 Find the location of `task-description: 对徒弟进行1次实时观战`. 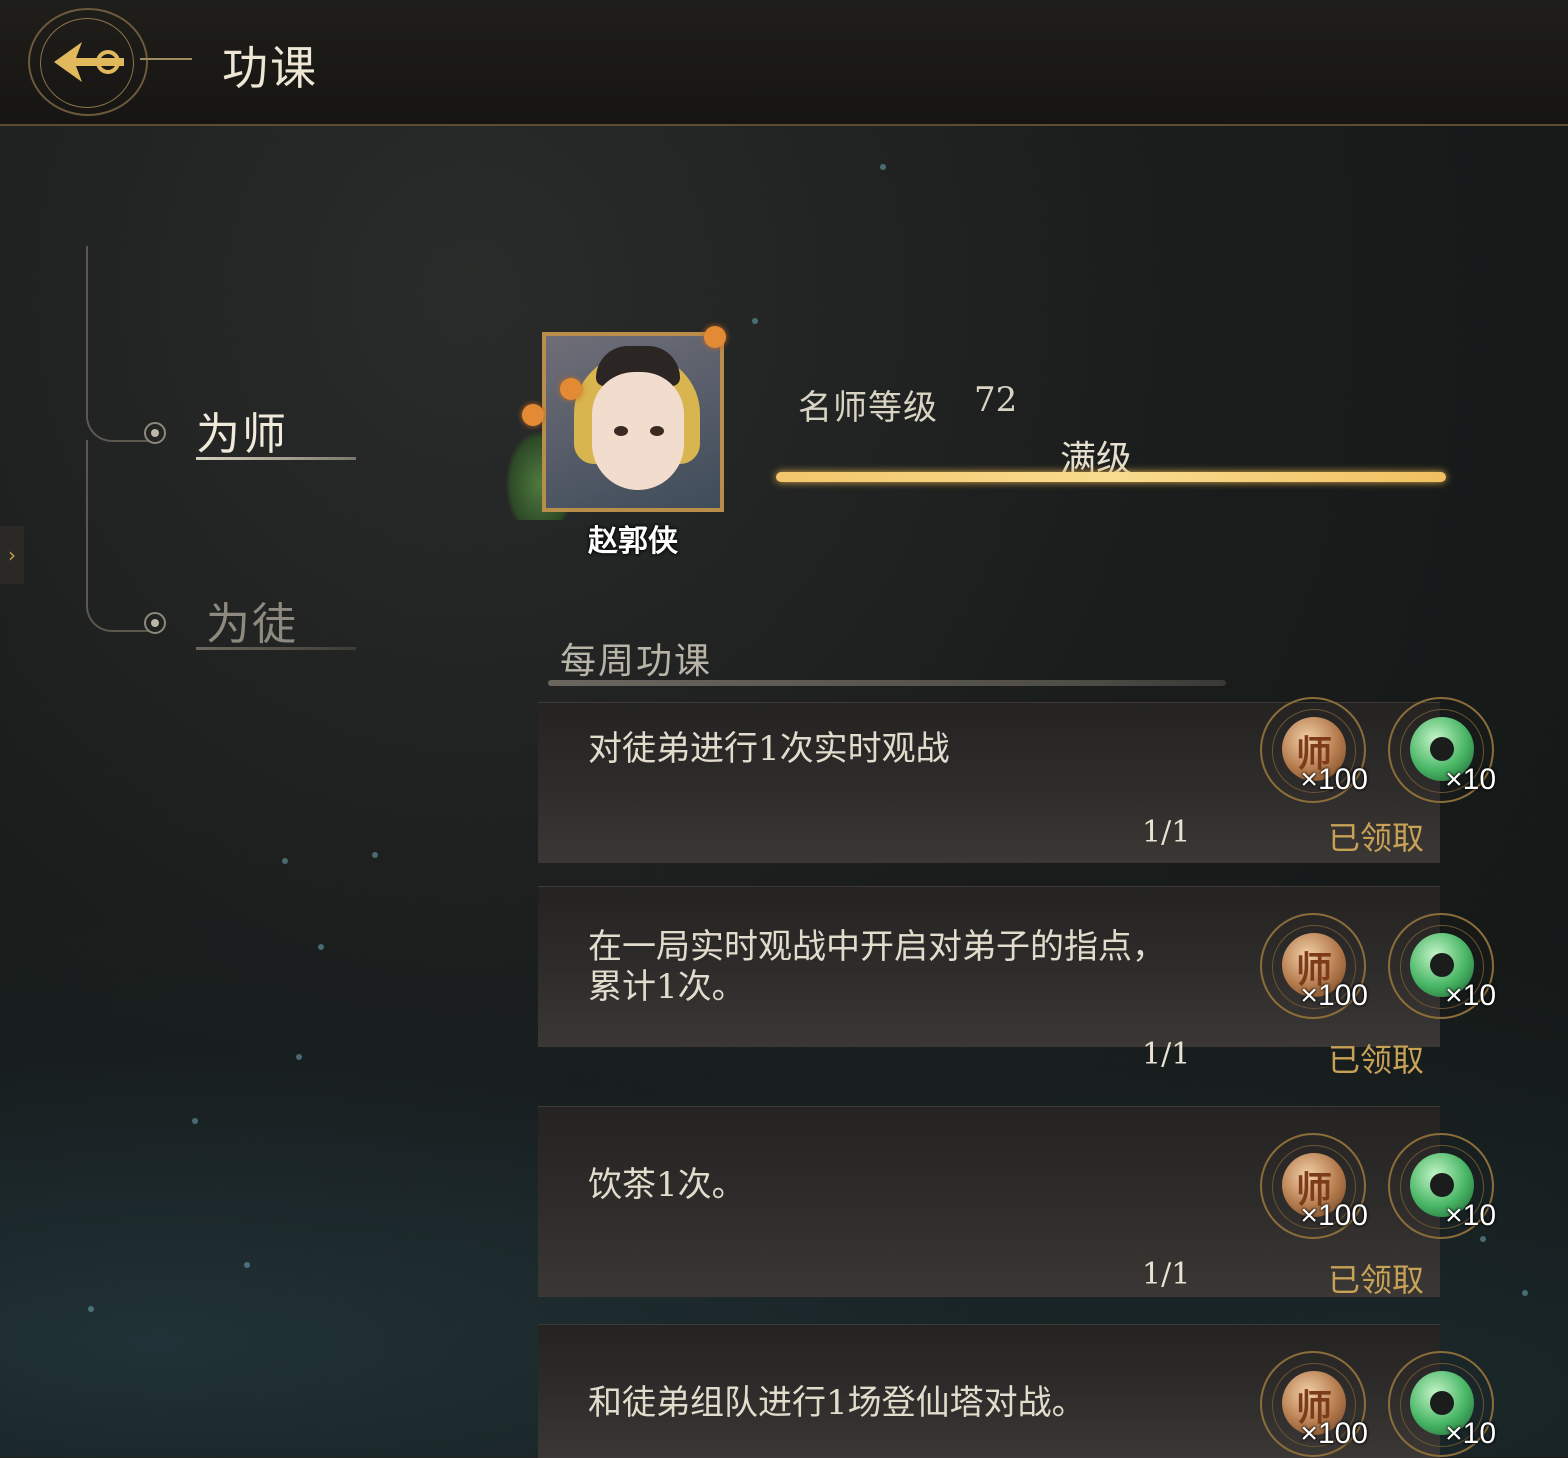

task-description: 对徒弟进行1次实时观战 is located at coordinates (769, 749).